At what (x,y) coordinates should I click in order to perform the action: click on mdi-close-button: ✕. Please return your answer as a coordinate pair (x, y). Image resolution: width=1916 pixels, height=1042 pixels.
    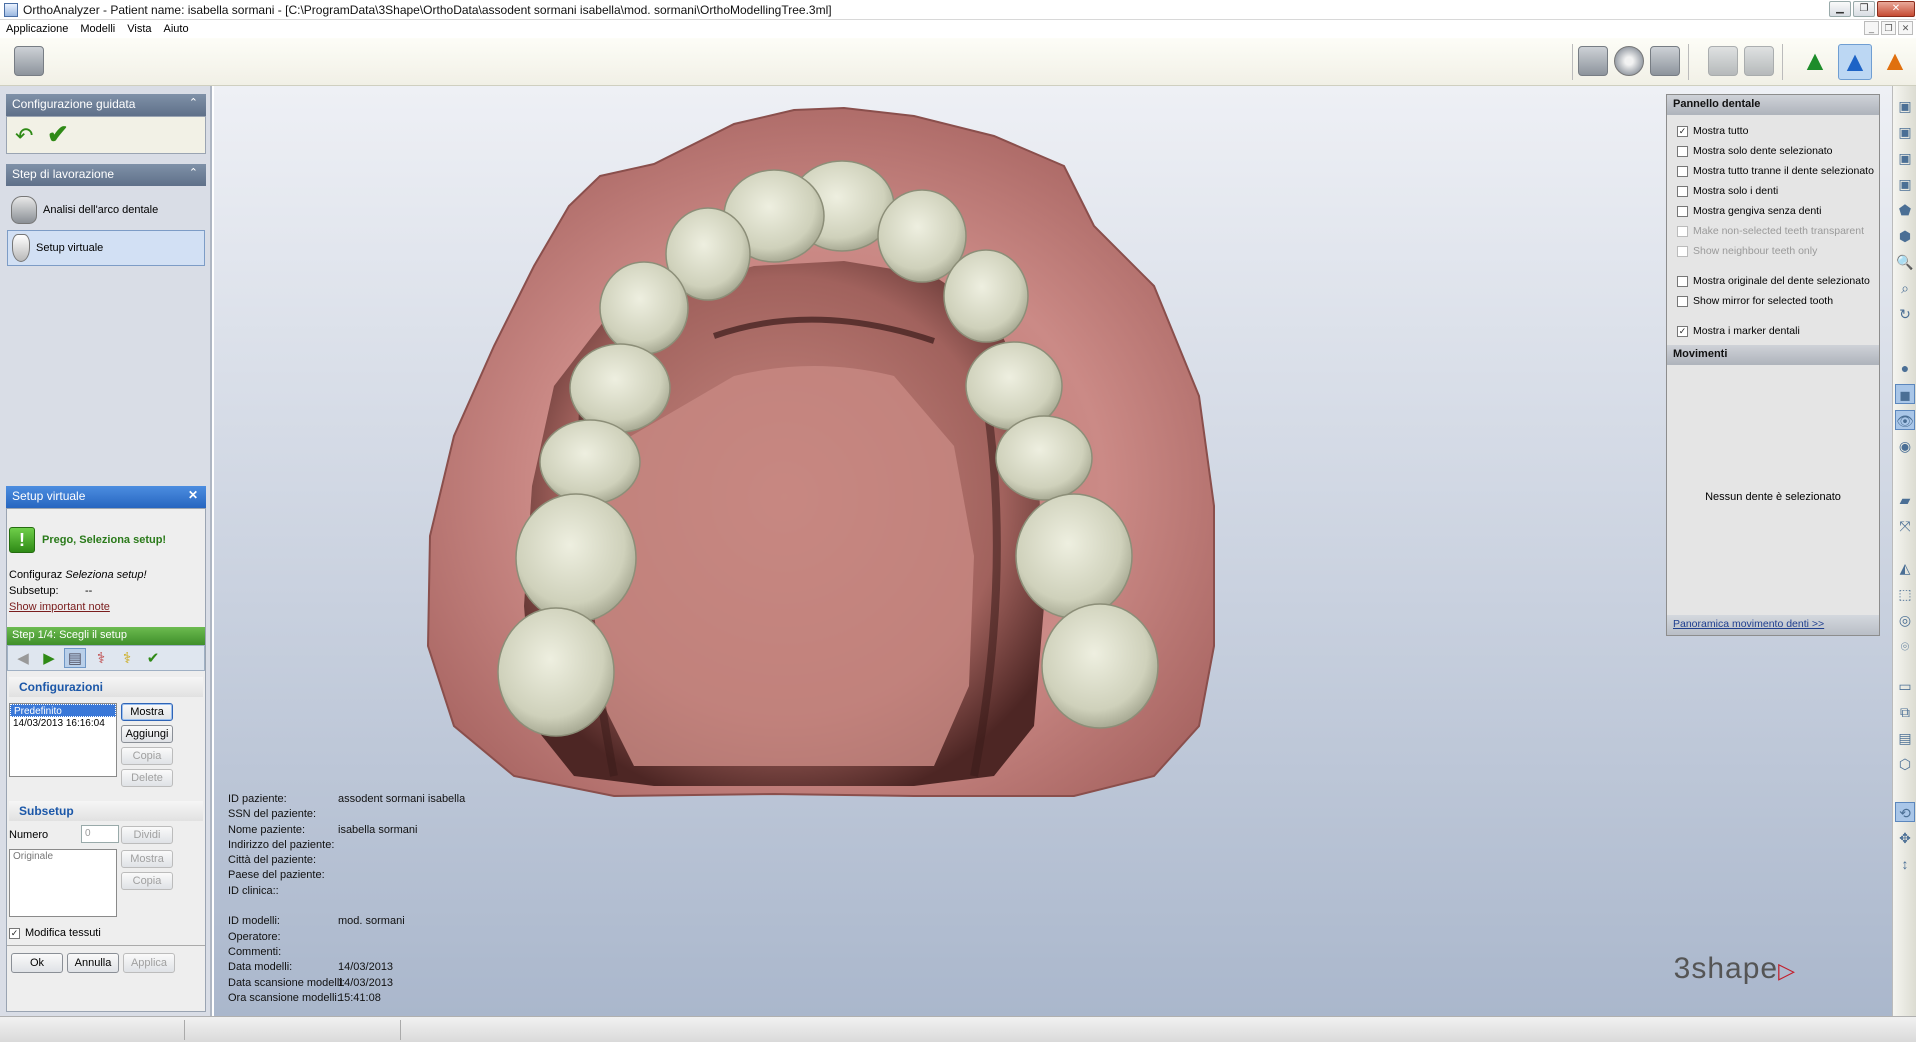
    Looking at the image, I should click on (1905, 28).